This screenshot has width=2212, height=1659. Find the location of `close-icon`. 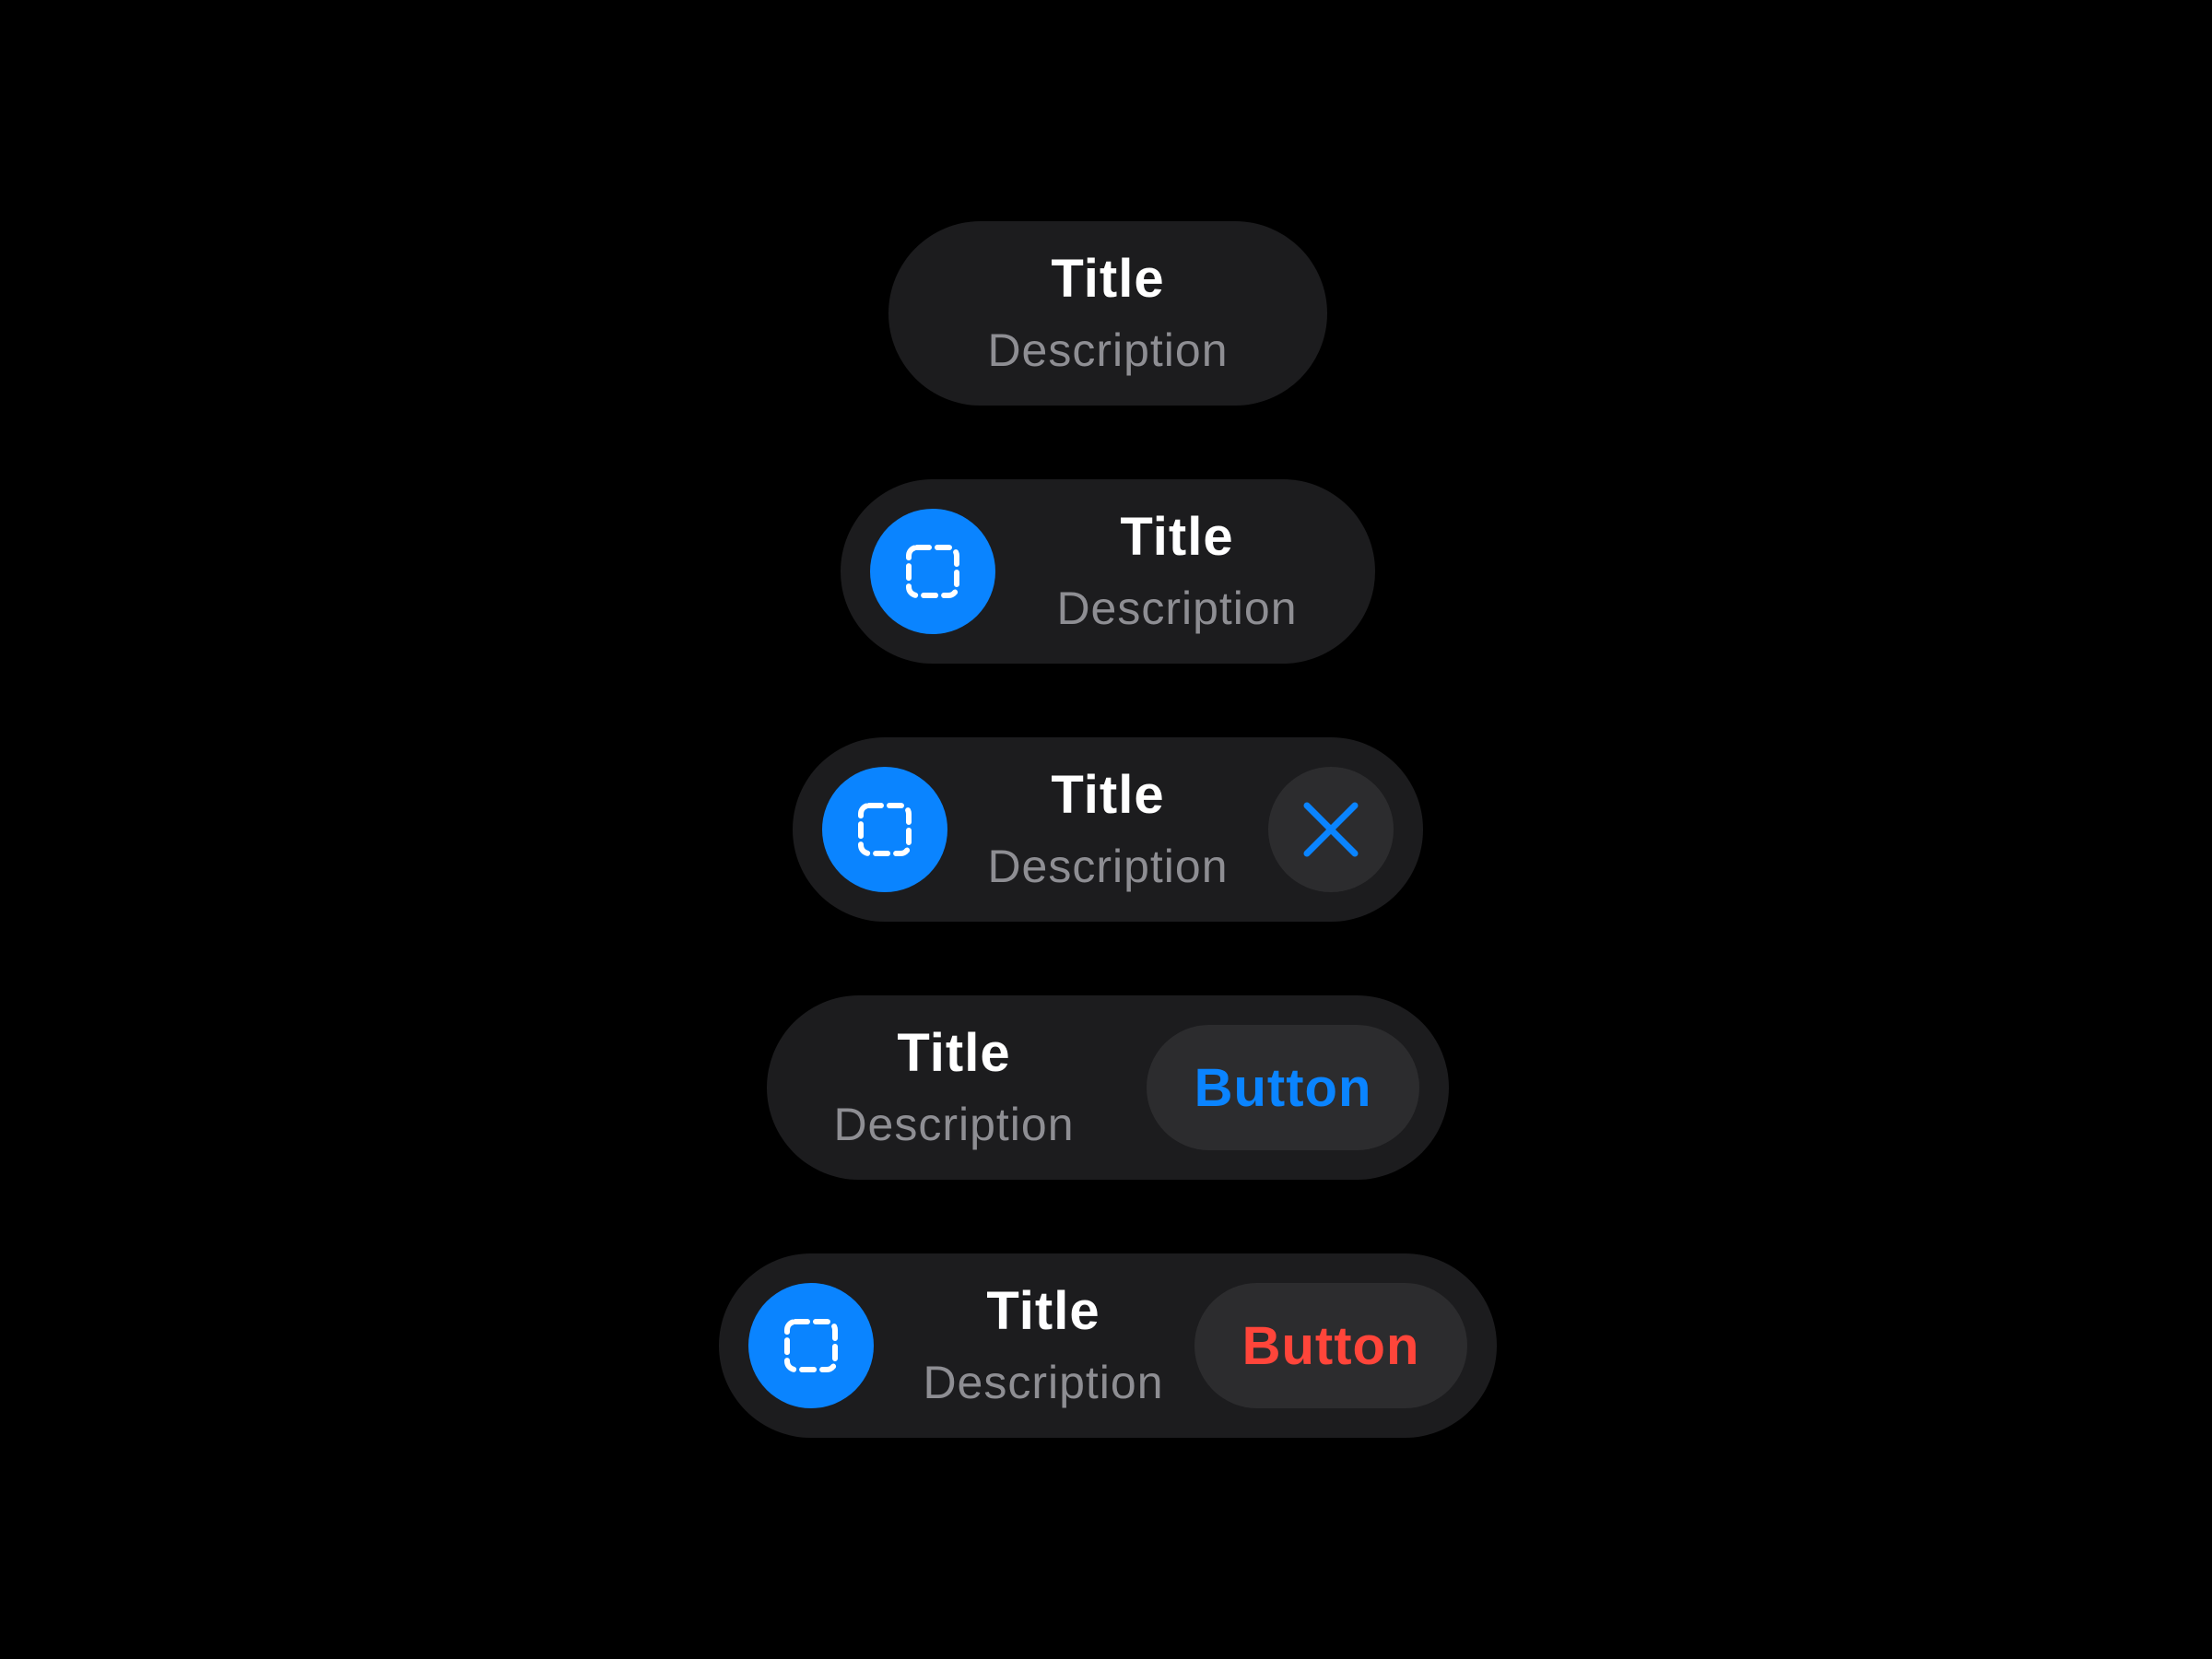

close-icon is located at coordinates (1331, 829).